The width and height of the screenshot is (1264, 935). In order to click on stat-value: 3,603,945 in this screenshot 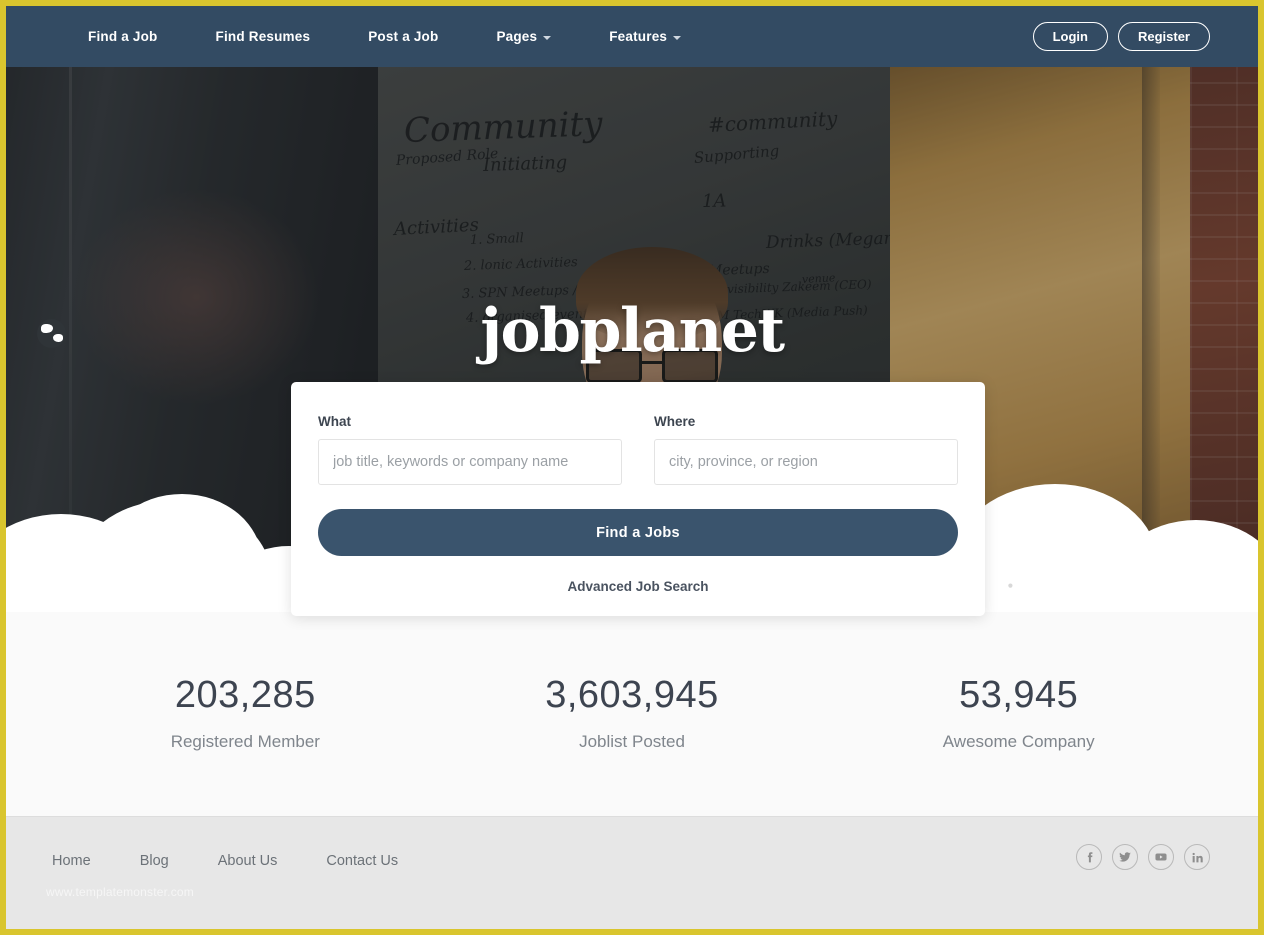, I will do `click(632, 695)`.